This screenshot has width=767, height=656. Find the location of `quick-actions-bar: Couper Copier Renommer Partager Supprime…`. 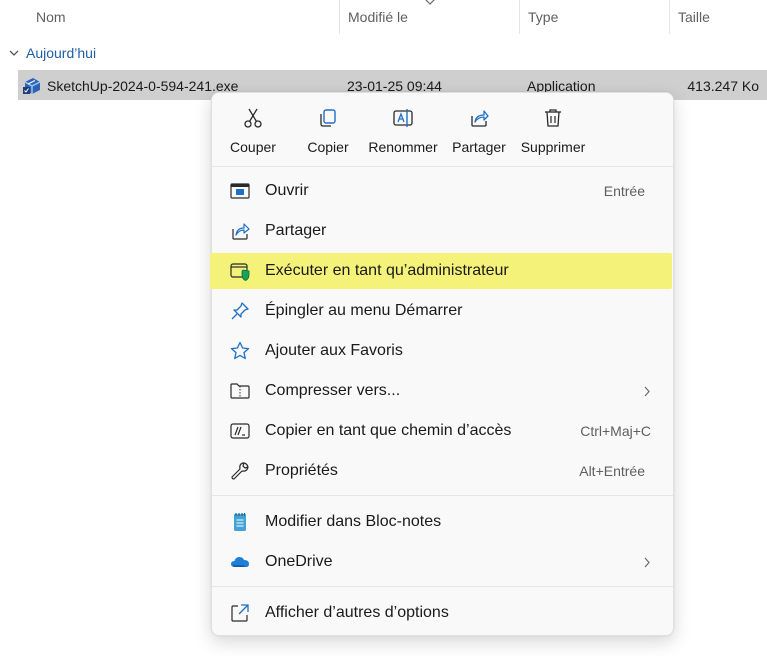

quick-actions-bar: Couper Copier Renommer Partager Supprime… is located at coordinates (442, 129).